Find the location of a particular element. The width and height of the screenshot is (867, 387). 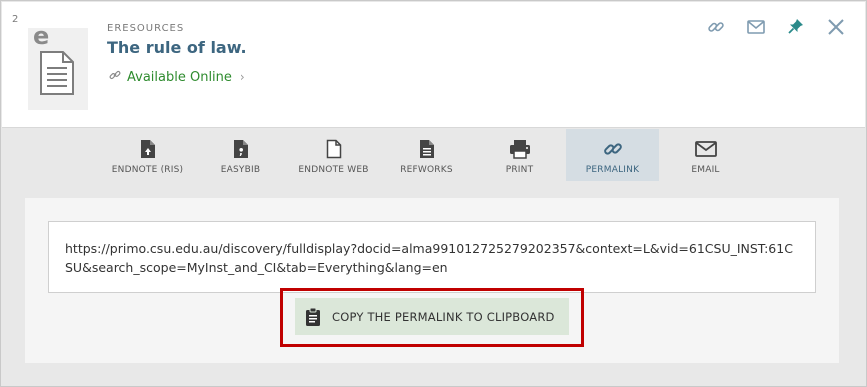

resource-thumbnail: e is located at coordinates (58, 66).